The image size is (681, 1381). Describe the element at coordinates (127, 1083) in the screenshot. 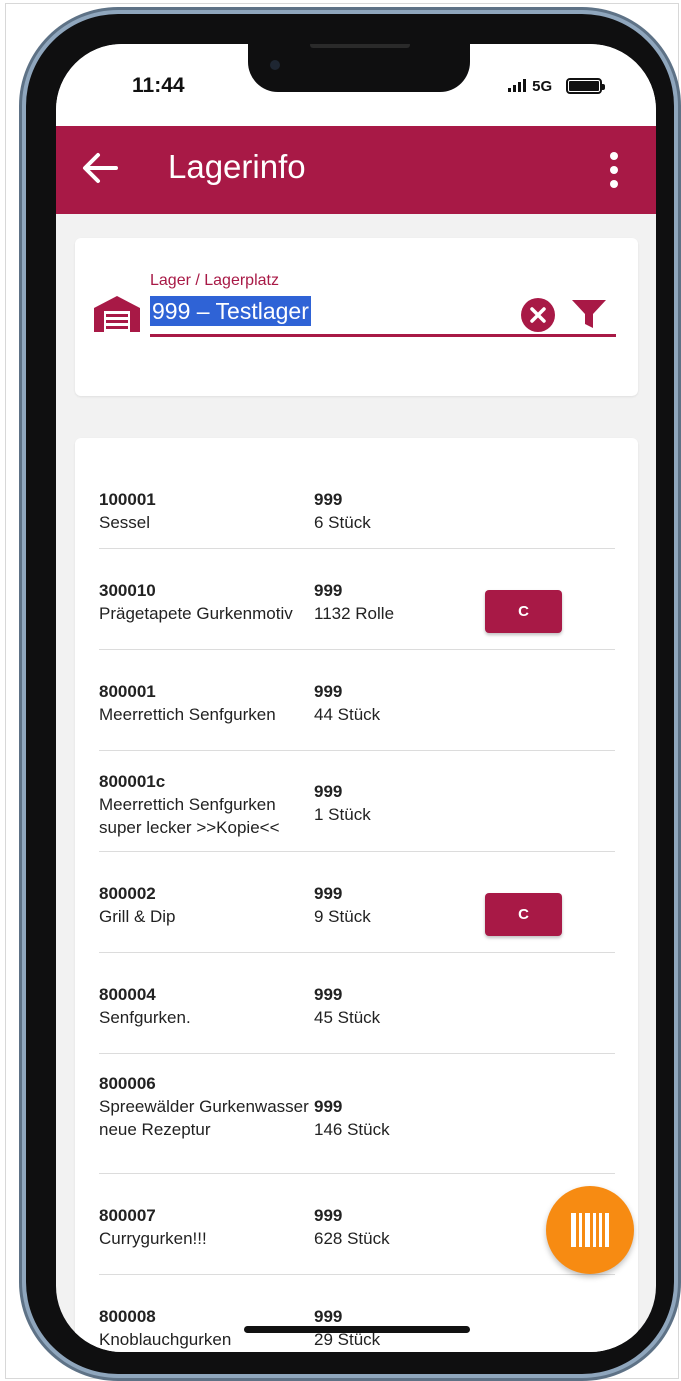

I see `item-number: 800006` at that location.